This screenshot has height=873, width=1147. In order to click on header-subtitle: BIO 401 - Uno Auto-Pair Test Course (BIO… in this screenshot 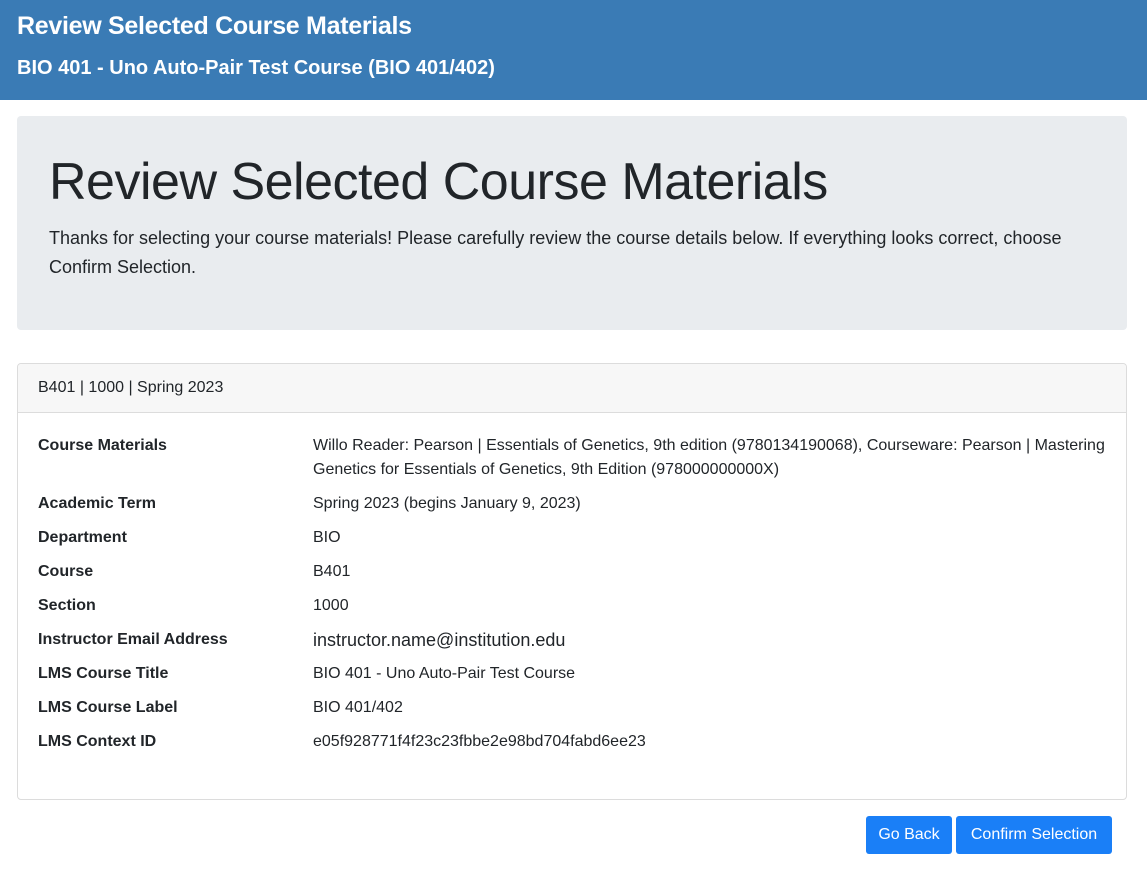, I will do `click(256, 68)`.